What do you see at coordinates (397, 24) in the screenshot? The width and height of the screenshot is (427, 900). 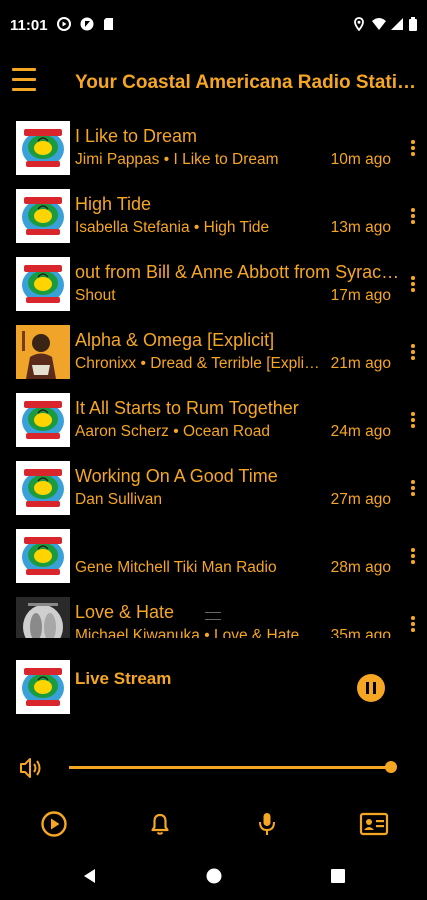 I see `signal-icon` at bounding box center [397, 24].